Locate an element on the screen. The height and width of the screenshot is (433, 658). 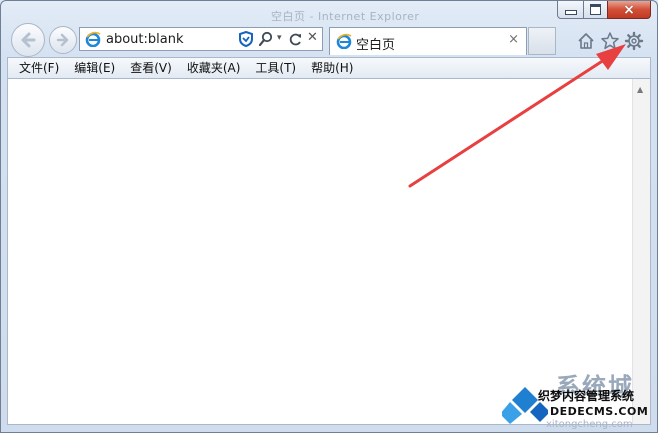
address-input: about:blank is located at coordinates (145, 39).